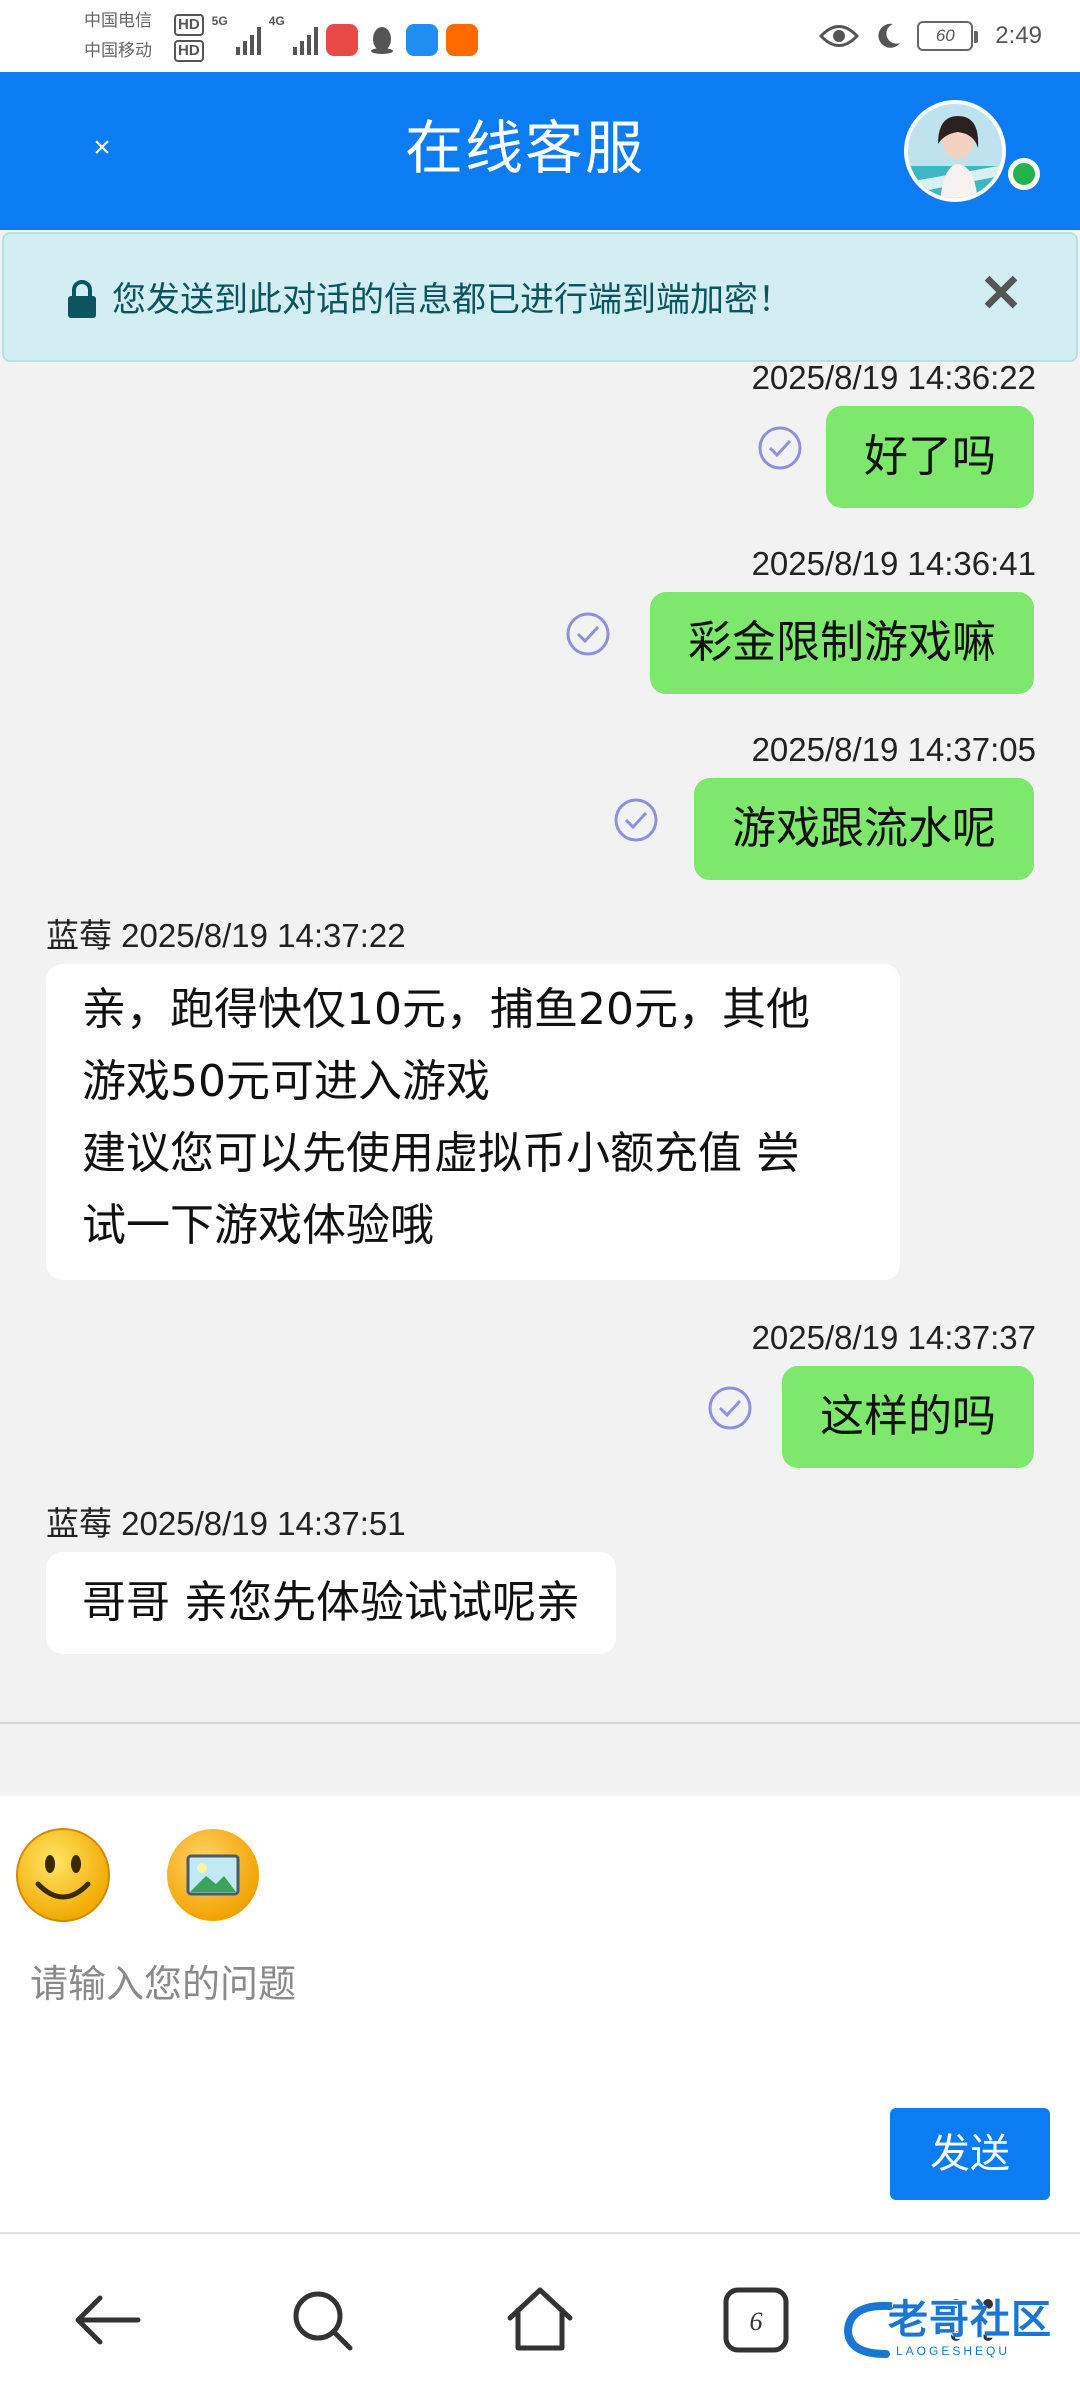 This screenshot has width=1080, height=2400. I want to click on eye-icon, so click(839, 36).